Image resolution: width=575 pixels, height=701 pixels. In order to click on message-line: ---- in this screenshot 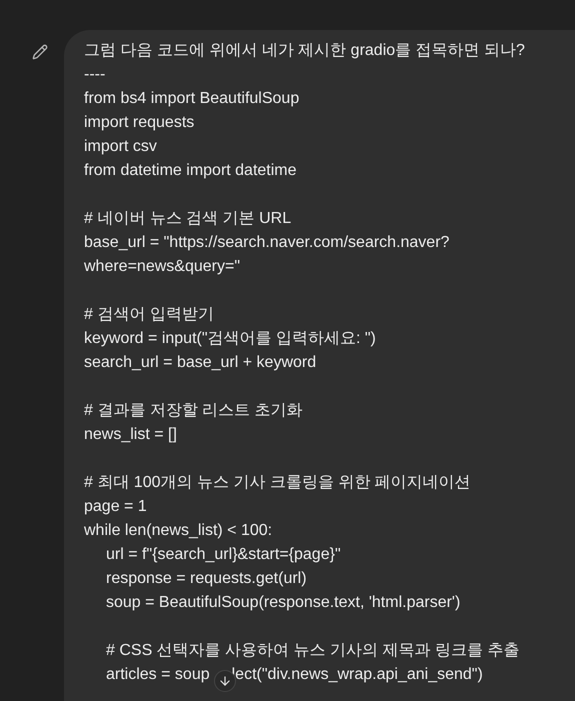, I will do `click(95, 75)`.